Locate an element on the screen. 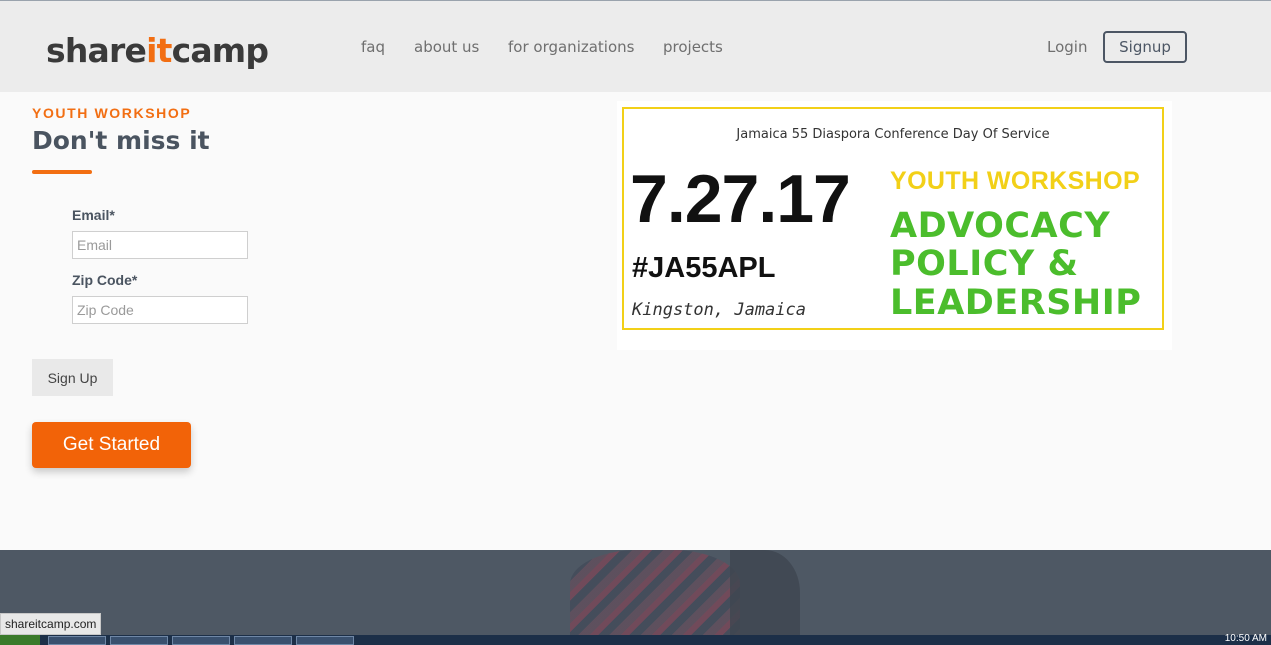 The image size is (1271, 645). banner-hashtag: #JA55APL is located at coordinates (704, 268).